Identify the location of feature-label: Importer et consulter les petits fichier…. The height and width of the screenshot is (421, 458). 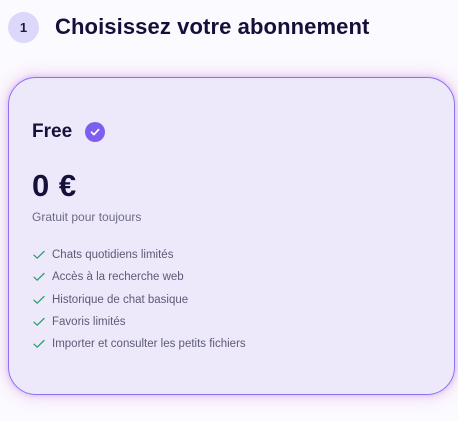
(149, 344).